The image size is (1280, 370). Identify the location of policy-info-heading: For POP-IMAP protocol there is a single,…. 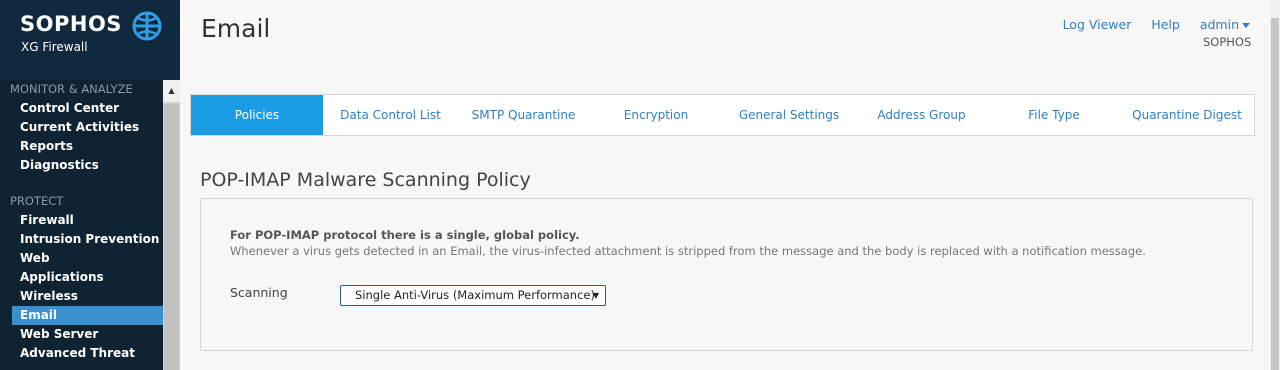
(405, 235).